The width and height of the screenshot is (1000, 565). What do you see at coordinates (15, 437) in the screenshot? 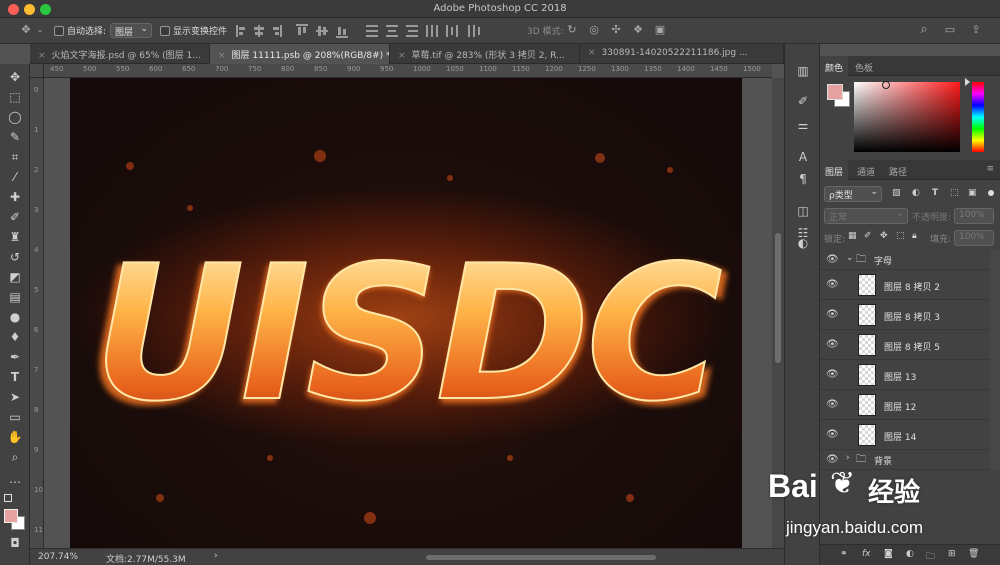
I see `hand-tool-icon: ✋` at bounding box center [15, 437].